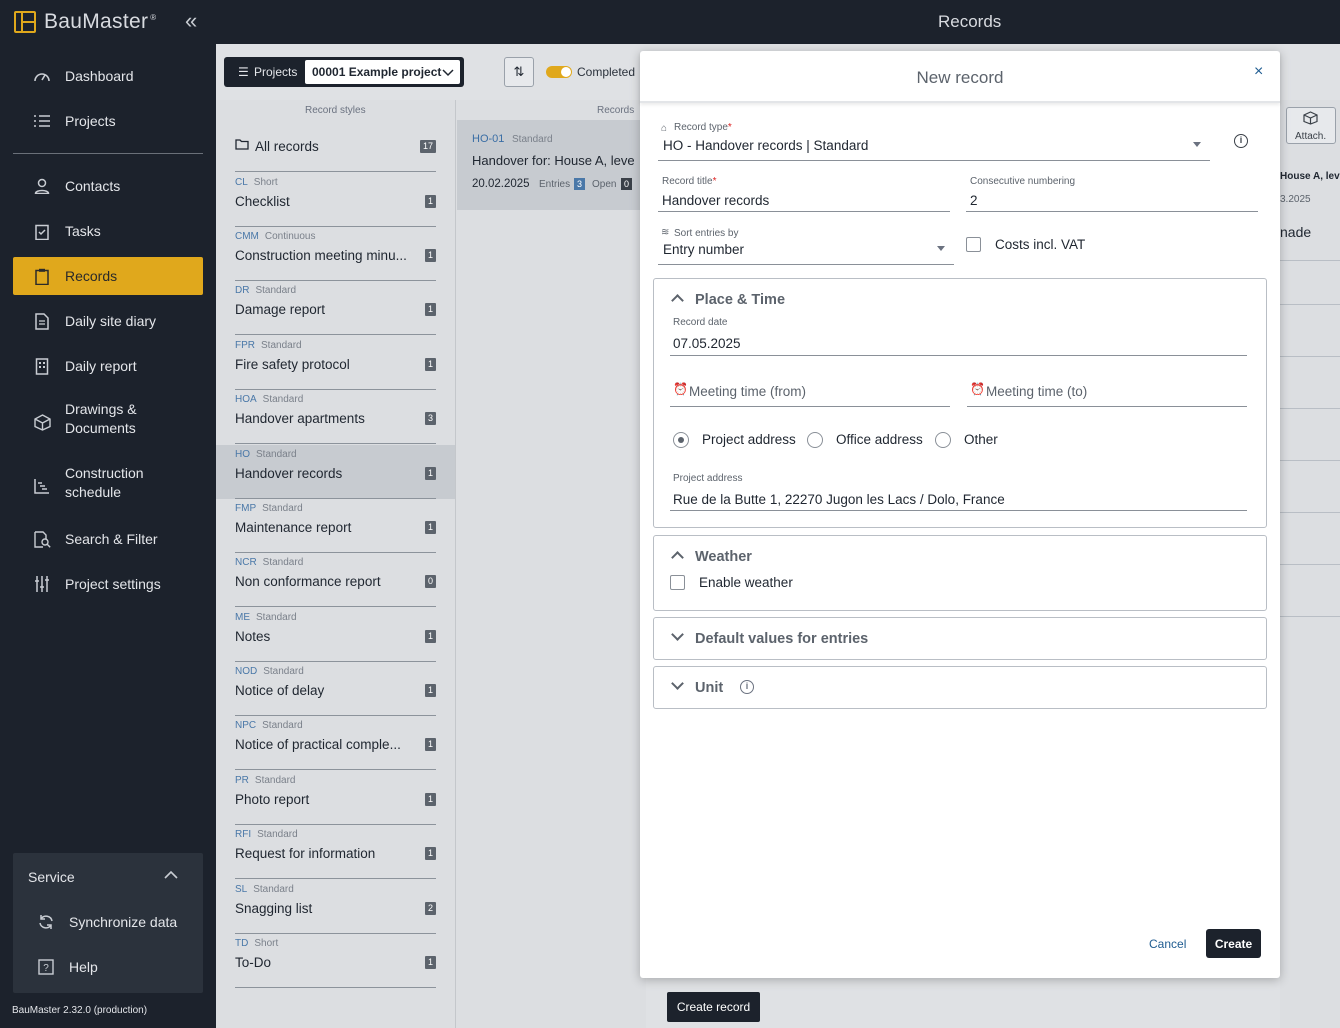 The height and width of the screenshot is (1028, 1340). Describe the element at coordinates (1258, 72) in the screenshot. I see `close-icon: ×` at that location.